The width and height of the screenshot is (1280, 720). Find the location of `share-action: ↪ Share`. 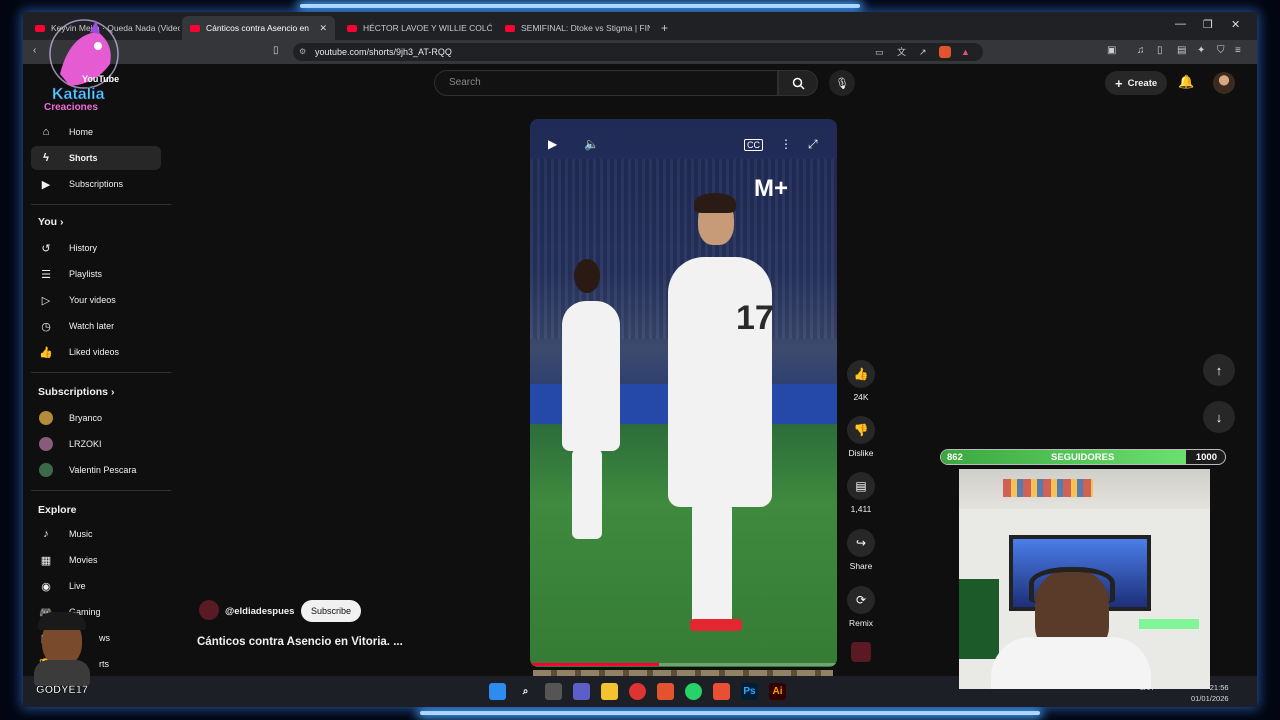

share-action: ↪ Share is located at coordinates (861, 550).